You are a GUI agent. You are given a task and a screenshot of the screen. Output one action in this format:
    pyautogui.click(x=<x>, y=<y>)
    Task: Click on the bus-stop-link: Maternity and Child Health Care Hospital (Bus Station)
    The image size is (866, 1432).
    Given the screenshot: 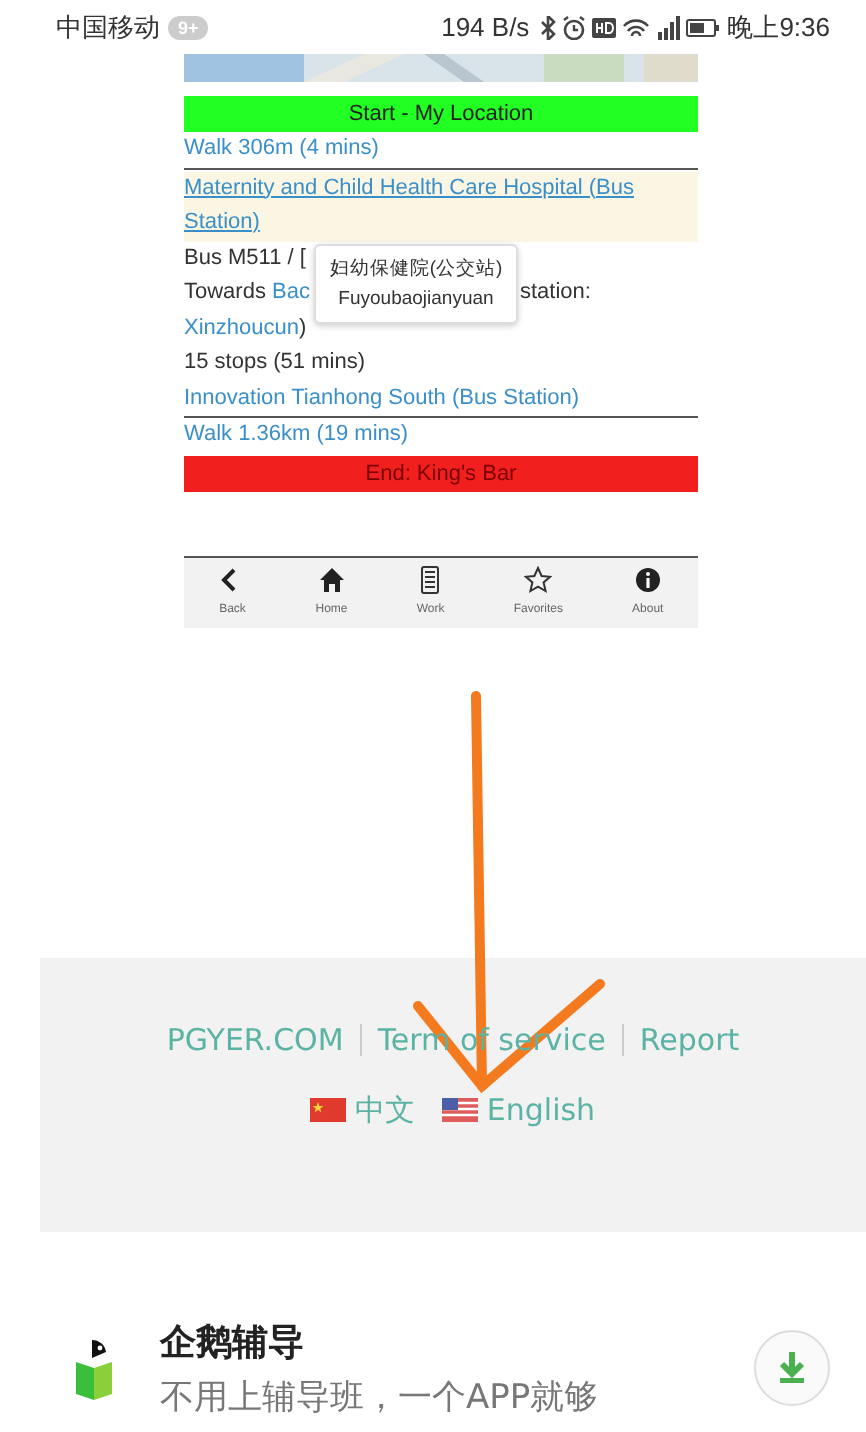 What is the action you would take?
    pyautogui.click(x=441, y=206)
    